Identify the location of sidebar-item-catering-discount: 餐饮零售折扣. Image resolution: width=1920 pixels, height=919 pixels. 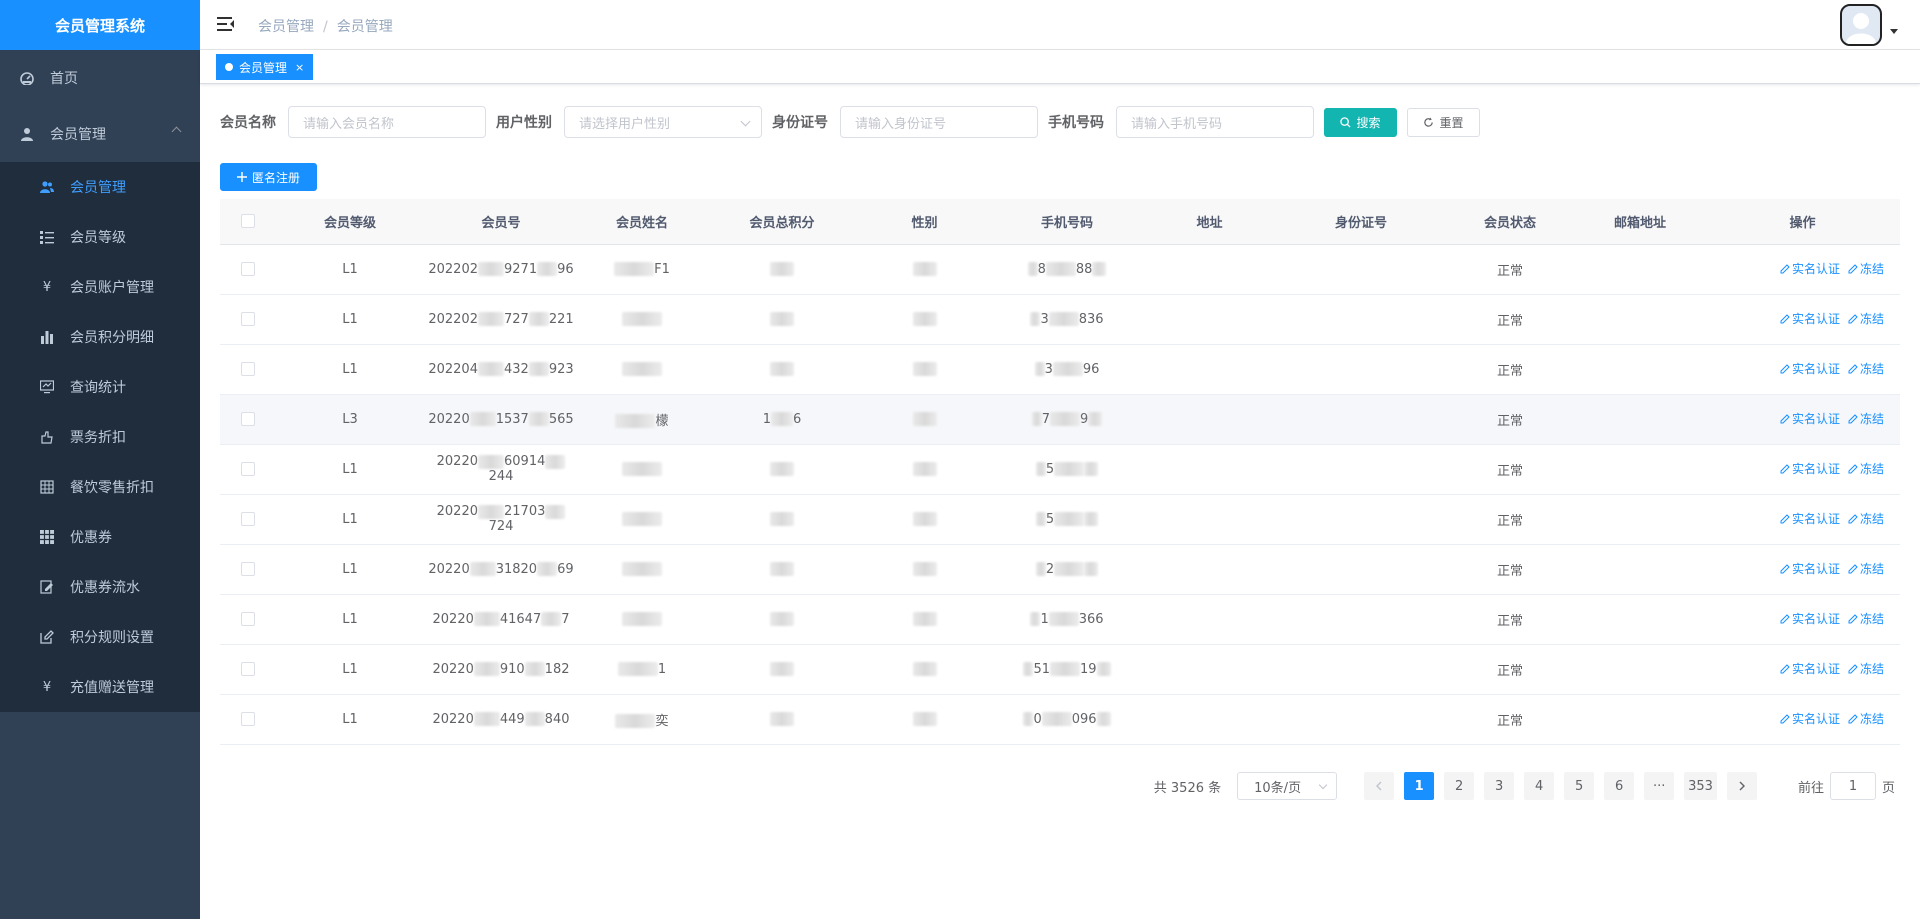
(100, 487).